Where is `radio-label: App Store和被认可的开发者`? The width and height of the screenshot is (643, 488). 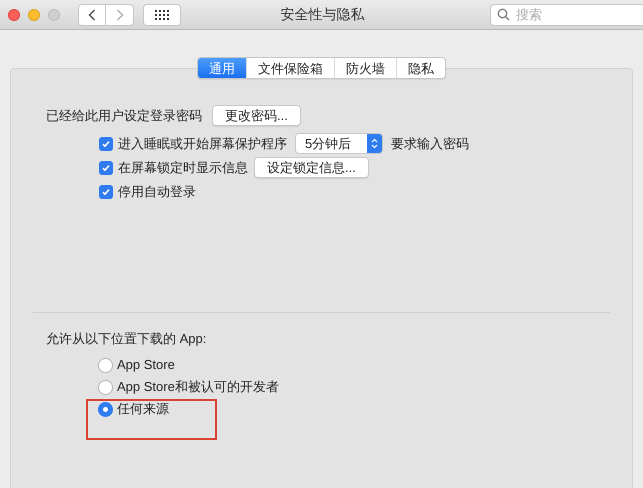
radio-label: App Store和被认可的开发者 is located at coordinates (198, 387).